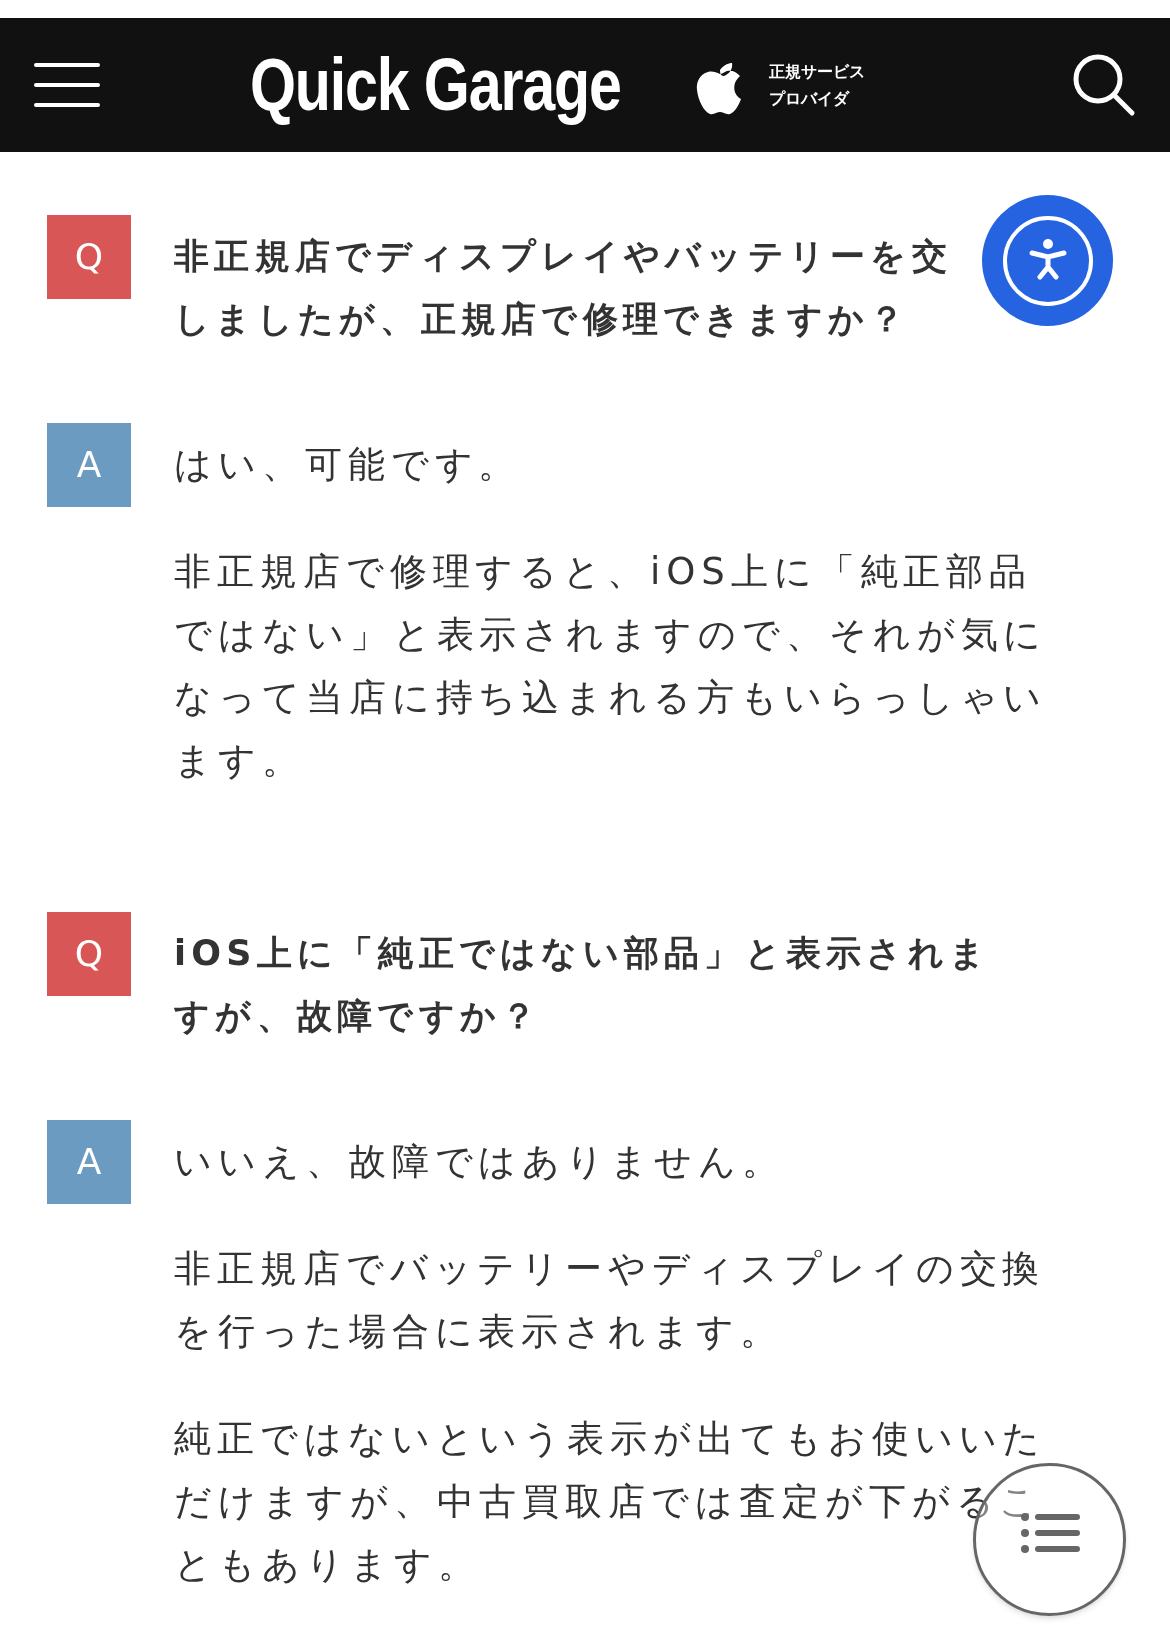  What do you see at coordinates (563, 288) in the screenshot?
I see `question-text: 非正規店でディスプレイやバッテリーを交 しましたが、正規店で修理できますか？` at bounding box center [563, 288].